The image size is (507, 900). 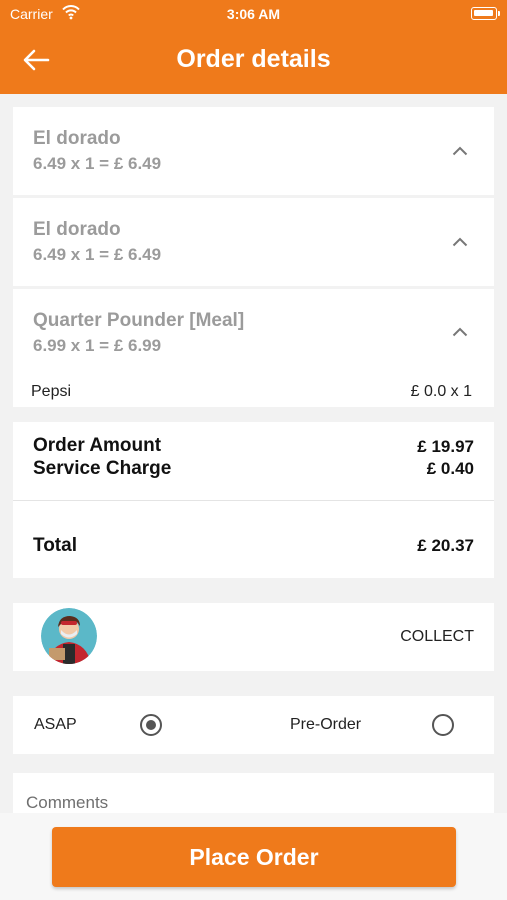 I want to click on header-bar: Carrier 3:06 AM Order details, so click(x=253, y=47).